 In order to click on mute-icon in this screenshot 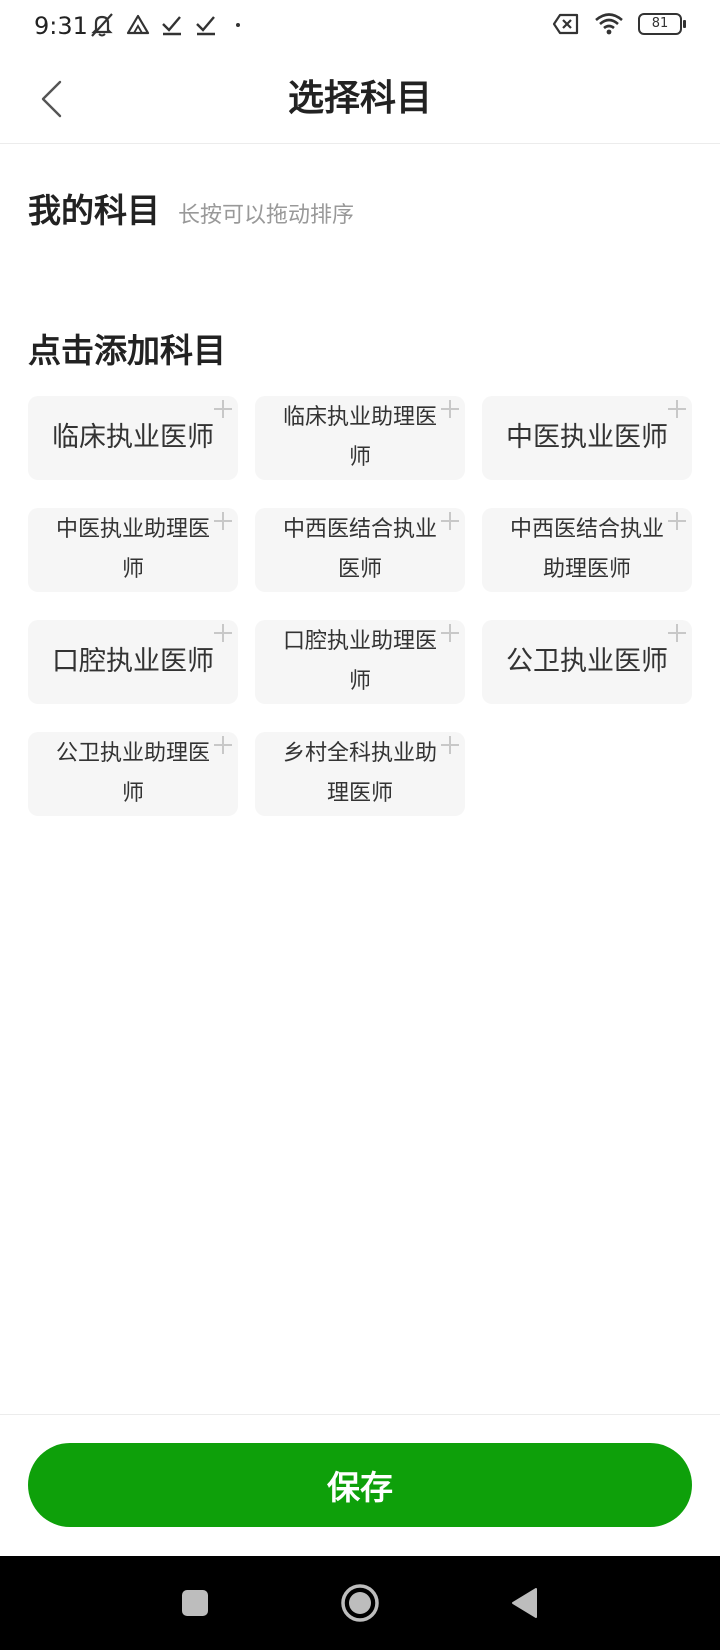, I will do `click(102, 25)`.